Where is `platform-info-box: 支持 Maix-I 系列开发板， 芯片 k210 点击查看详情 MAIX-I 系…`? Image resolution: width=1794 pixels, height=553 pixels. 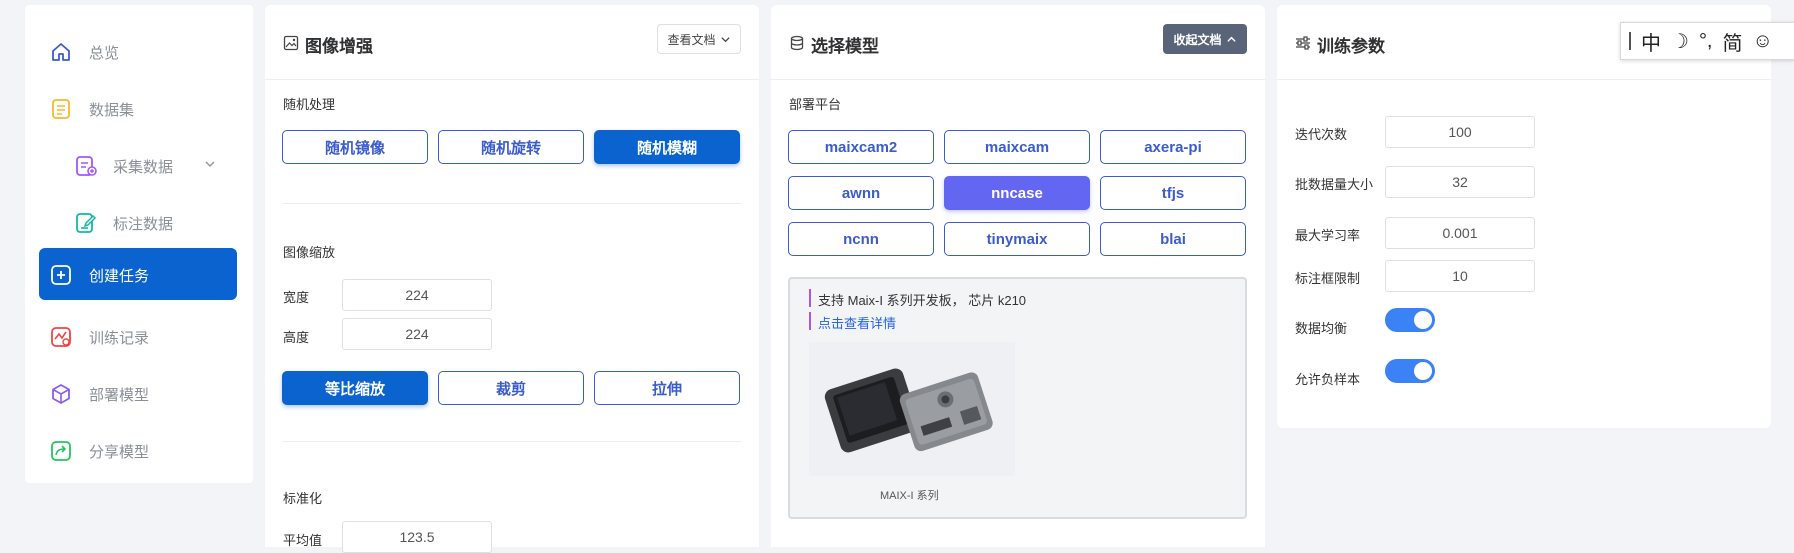
platform-info-box: 支持 Maix-I 系列开发板， 芯片 k210 点击查看详情 MAIX-I 系… is located at coordinates (1017, 398).